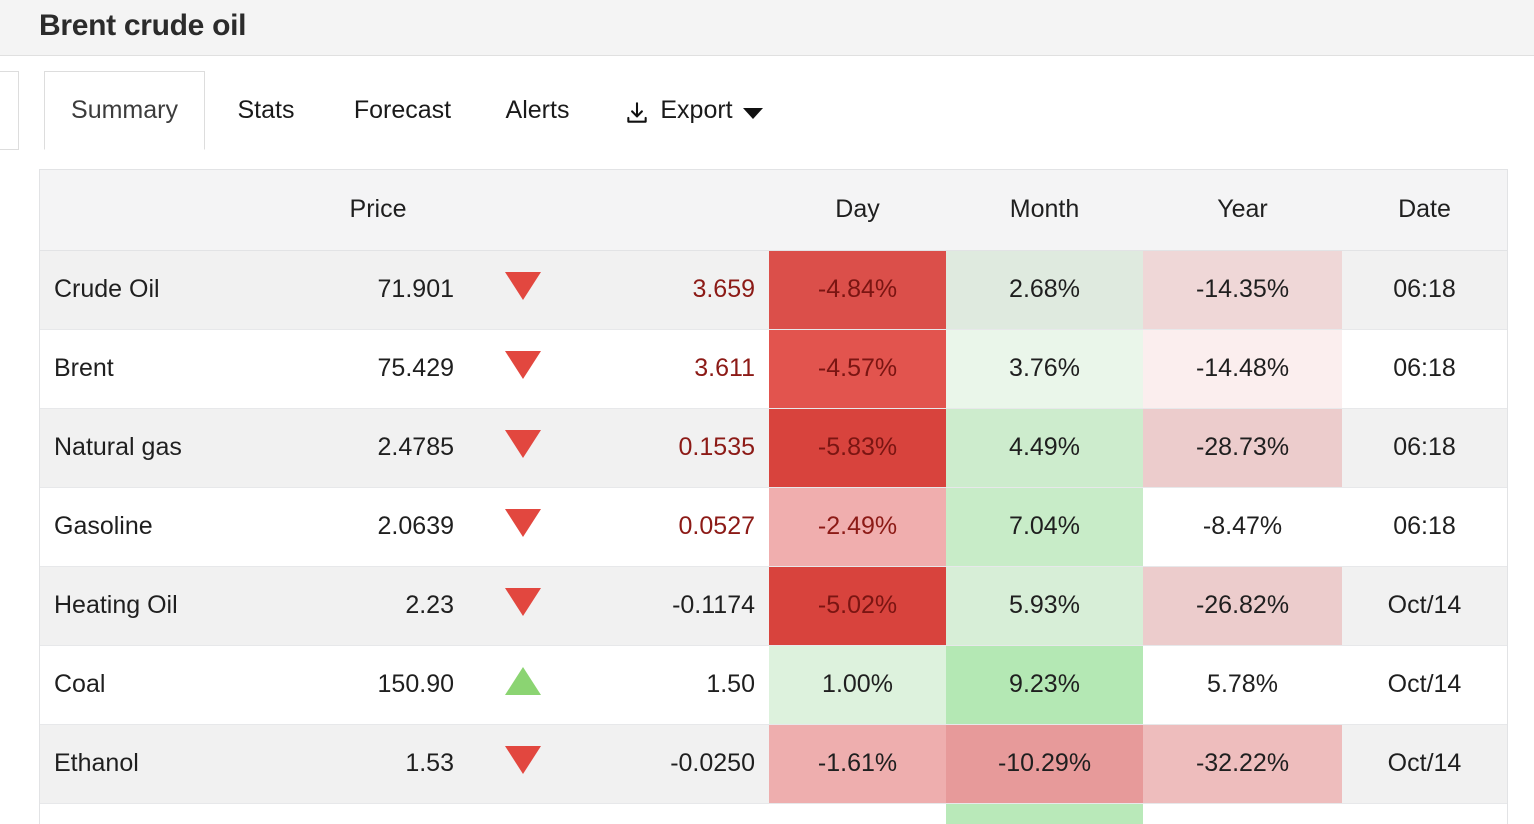  I want to click on tab-alerts: Alerts, so click(537, 110).